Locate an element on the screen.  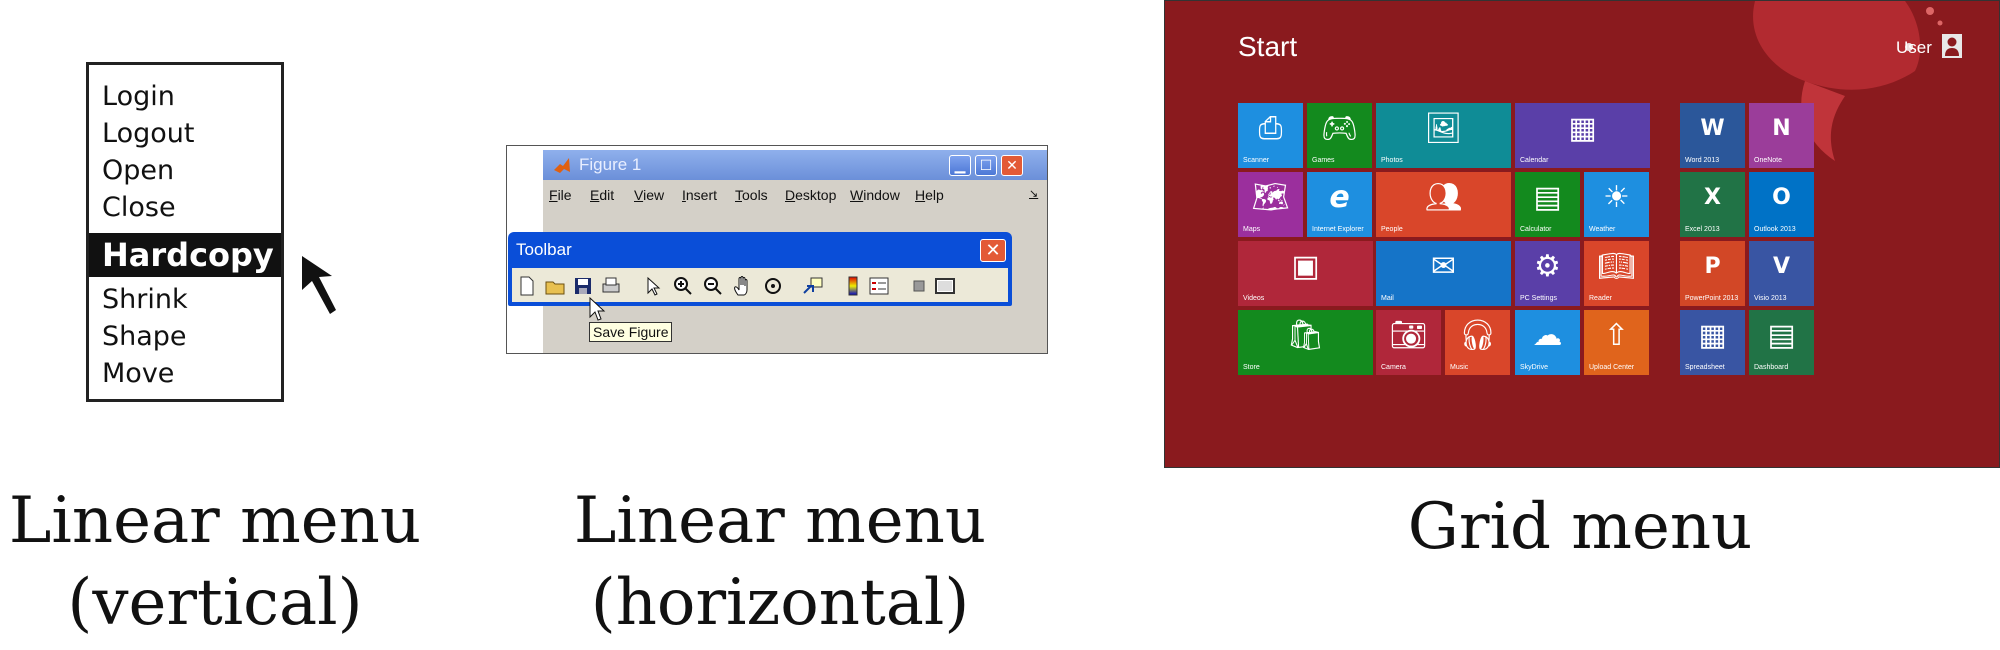
menu-item-shrink: Shrink is located at coordinates (145, 300).